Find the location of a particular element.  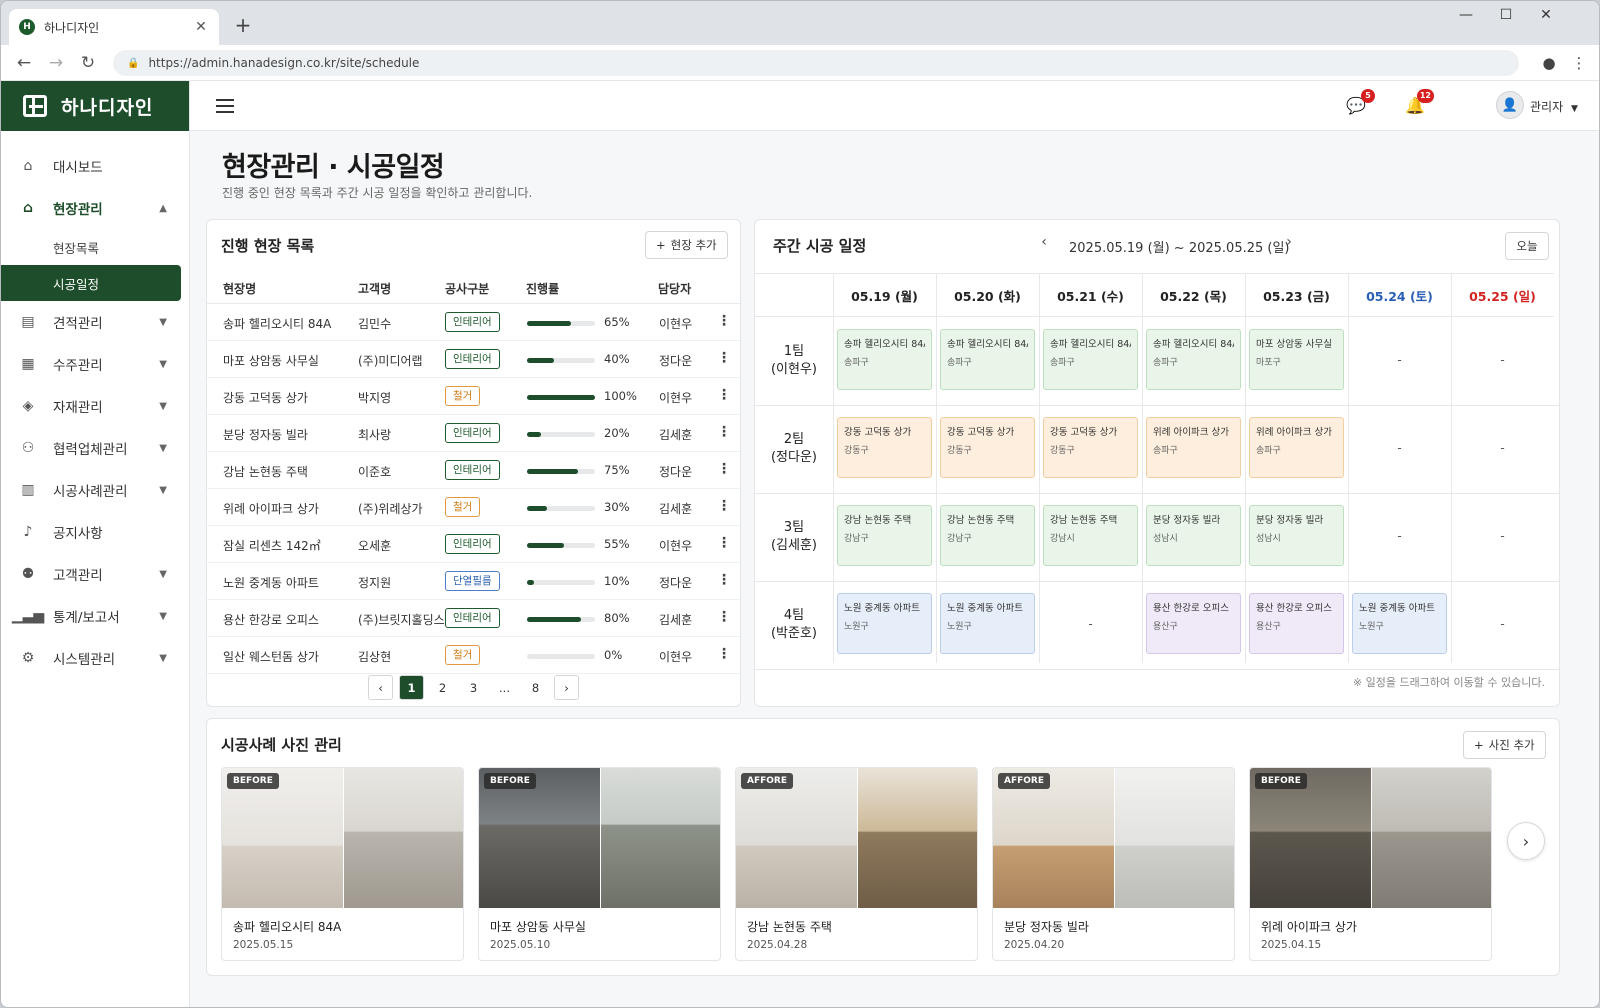

new-tab-button: + is located at coordinates (243, 25).